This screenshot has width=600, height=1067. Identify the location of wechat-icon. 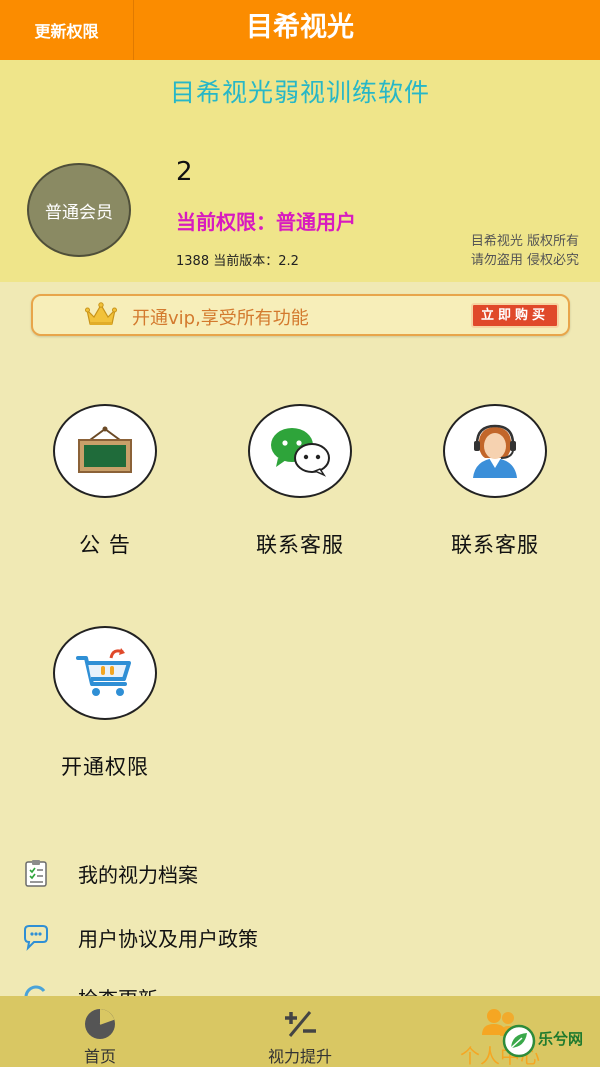
(300, 452).